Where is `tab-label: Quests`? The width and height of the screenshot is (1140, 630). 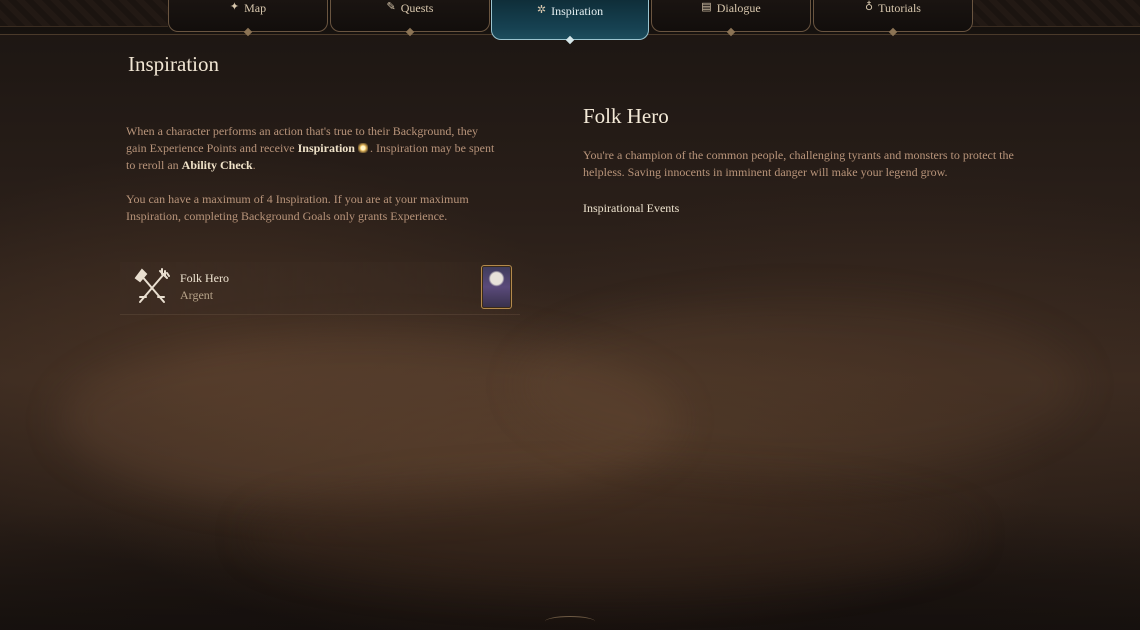 tab-label: Quests is located at coordinates (417, 8).